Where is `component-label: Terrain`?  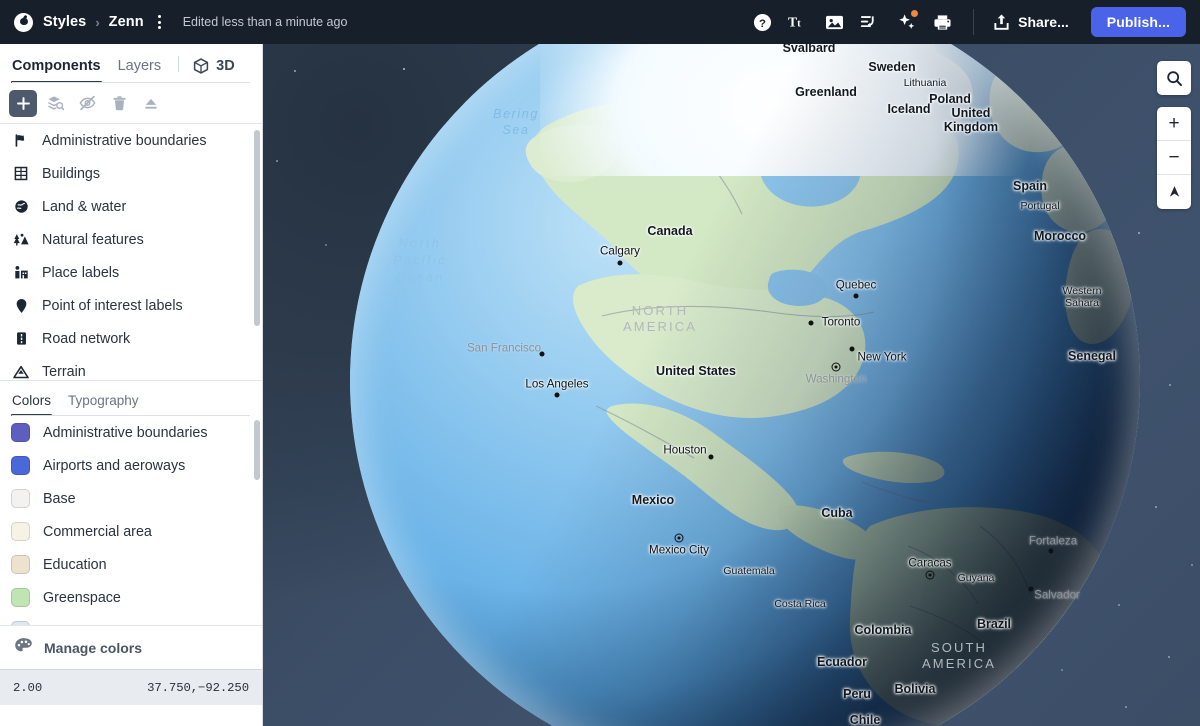 component-label: Terrain is located at coordinates (64, 371).